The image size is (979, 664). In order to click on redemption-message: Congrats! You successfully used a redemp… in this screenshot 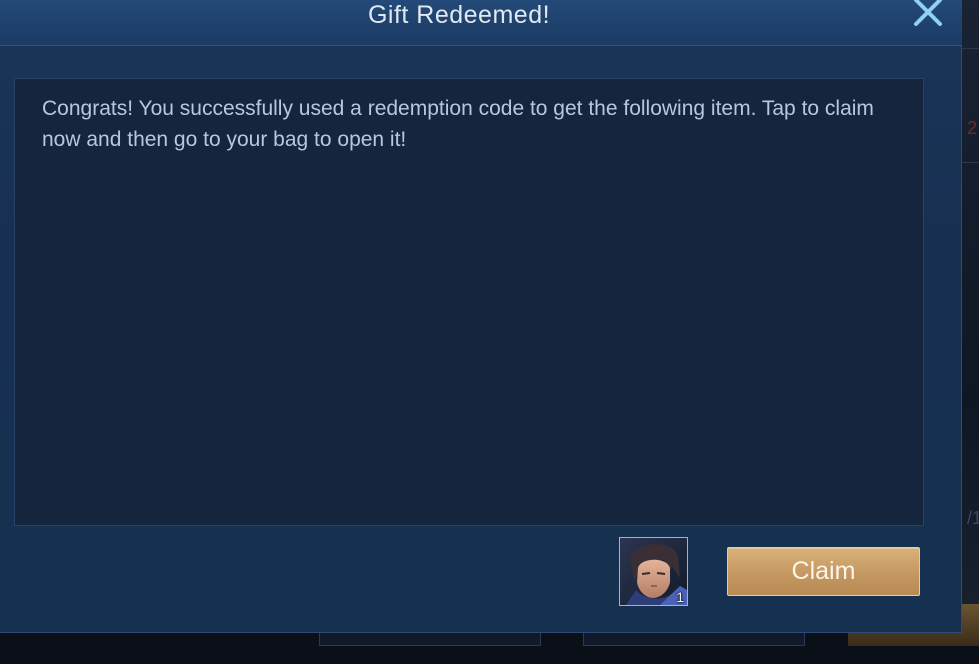, I will do `click(458, 124)`.